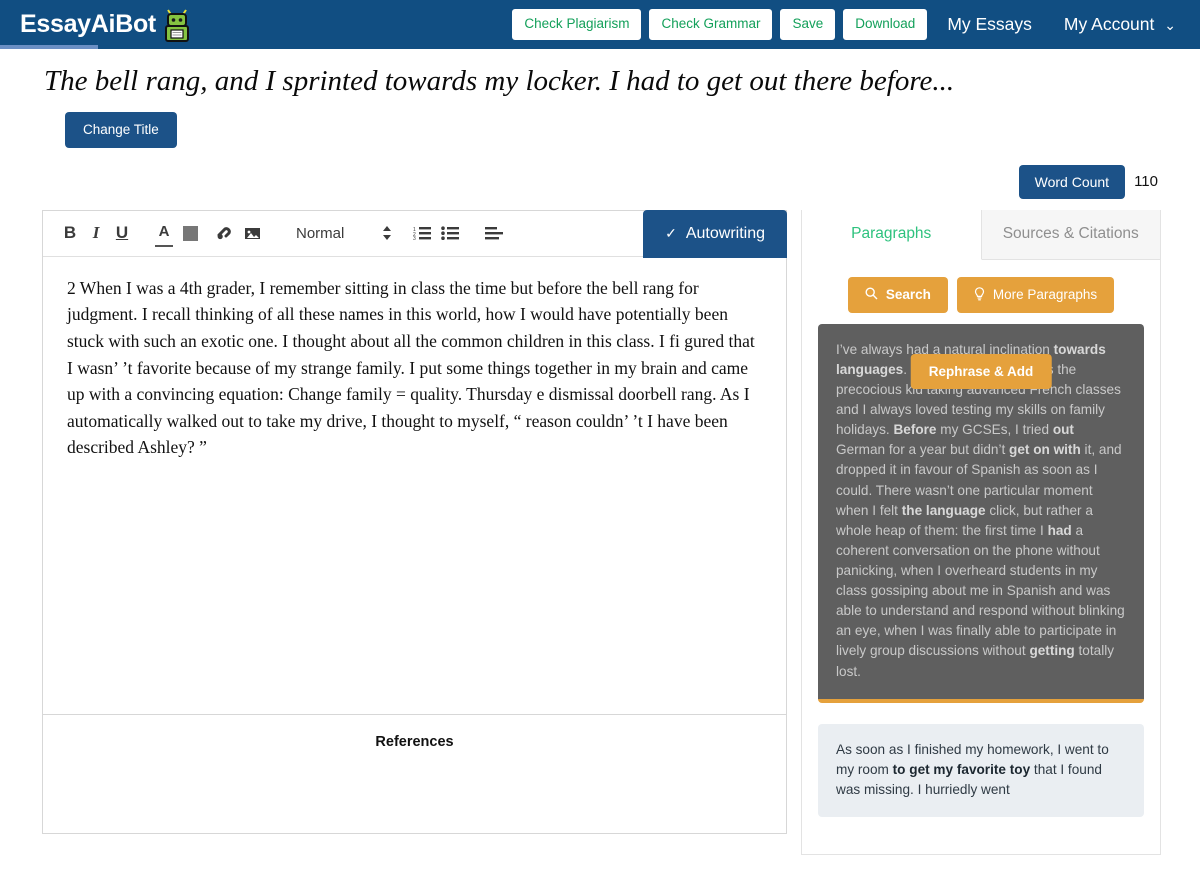 The image size is (1200, 883). I want to click on references-heading: References, so click(414, 741).